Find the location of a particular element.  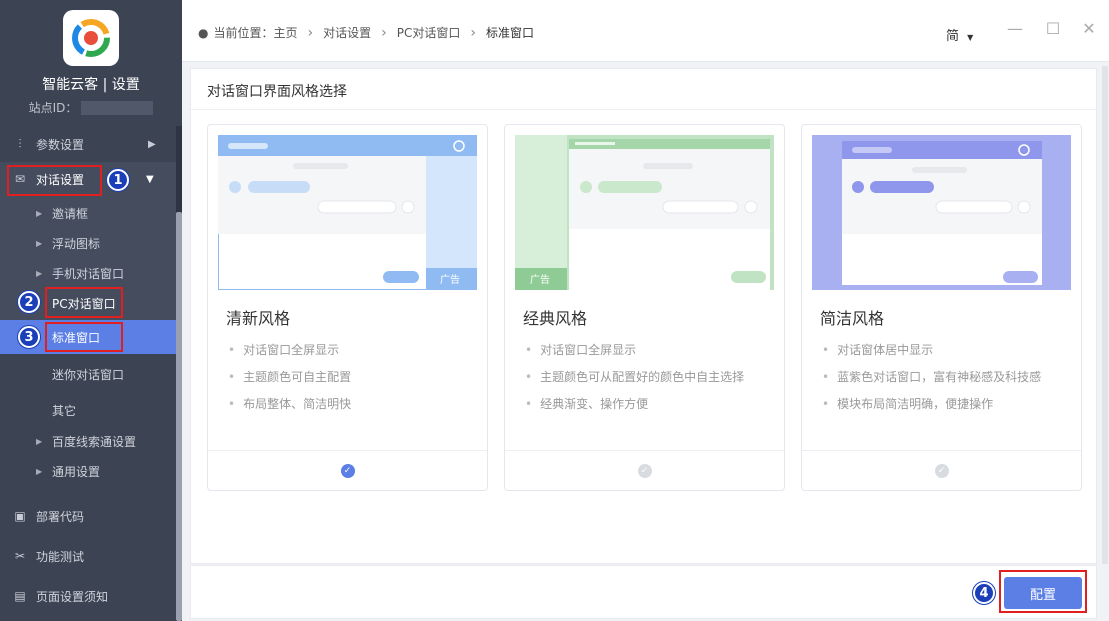

chevron-right-icon: ▶ is located at coordinates (152, 144).